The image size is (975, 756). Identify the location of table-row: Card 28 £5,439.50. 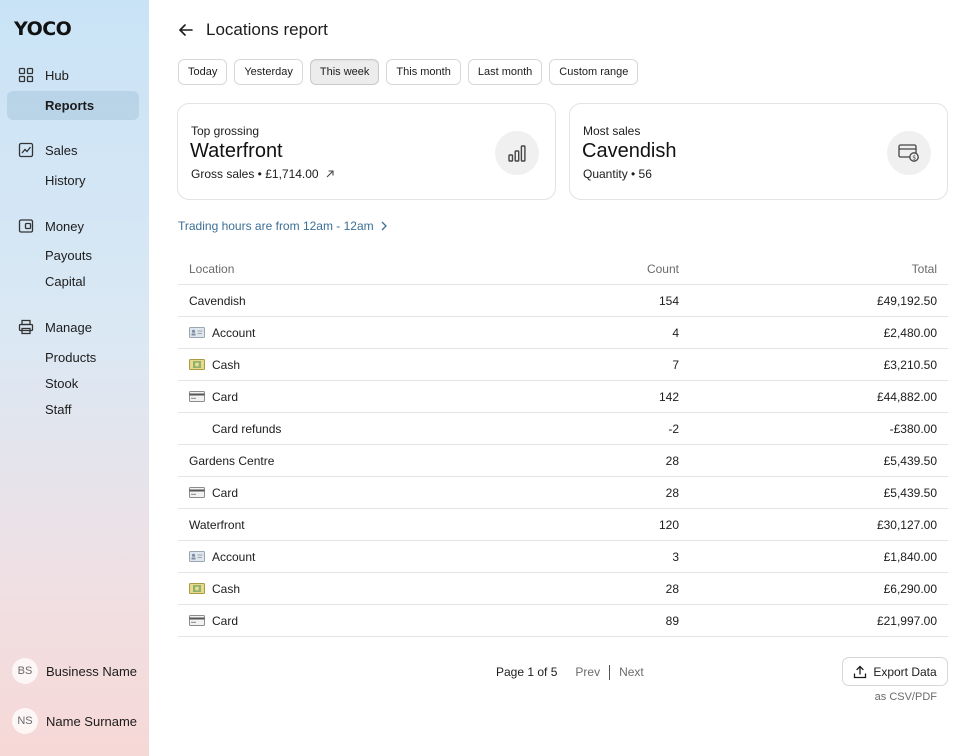
(563, 493).